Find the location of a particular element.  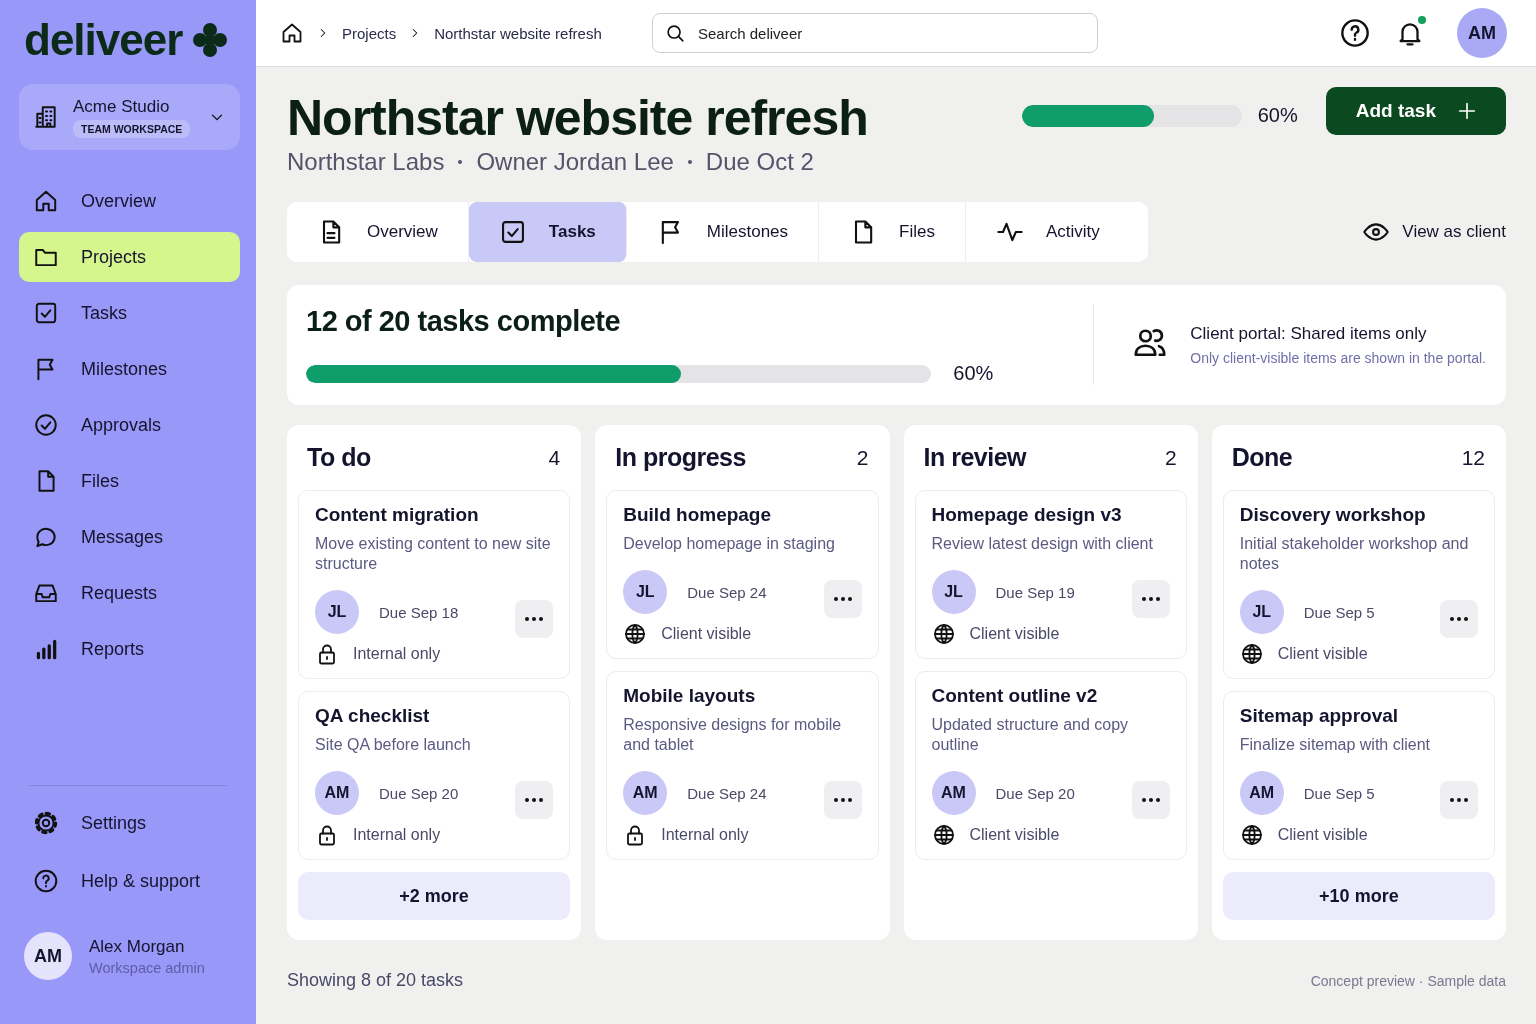

task-card: Discovery workshop Initial stakeholder workshop and notes JL Due Sep 5 Client visible is located at coordinates (1358, 584).